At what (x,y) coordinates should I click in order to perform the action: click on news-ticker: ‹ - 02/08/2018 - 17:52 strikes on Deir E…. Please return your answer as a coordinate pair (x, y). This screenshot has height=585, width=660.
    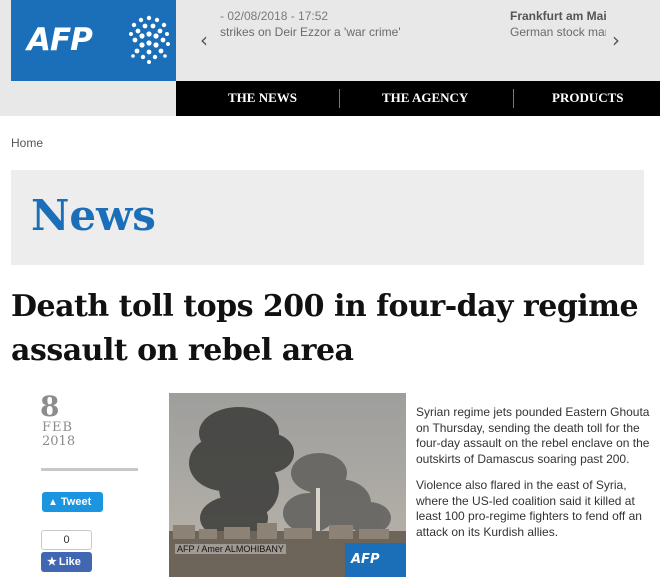
    Looking at the image, I should click on (406, 40).